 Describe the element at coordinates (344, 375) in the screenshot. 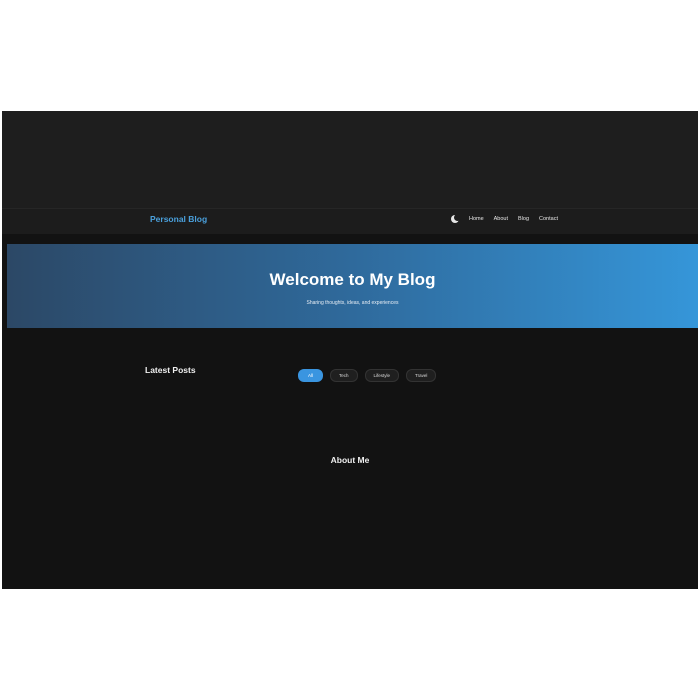

I see `filter-tech-button: Tech` at that location.